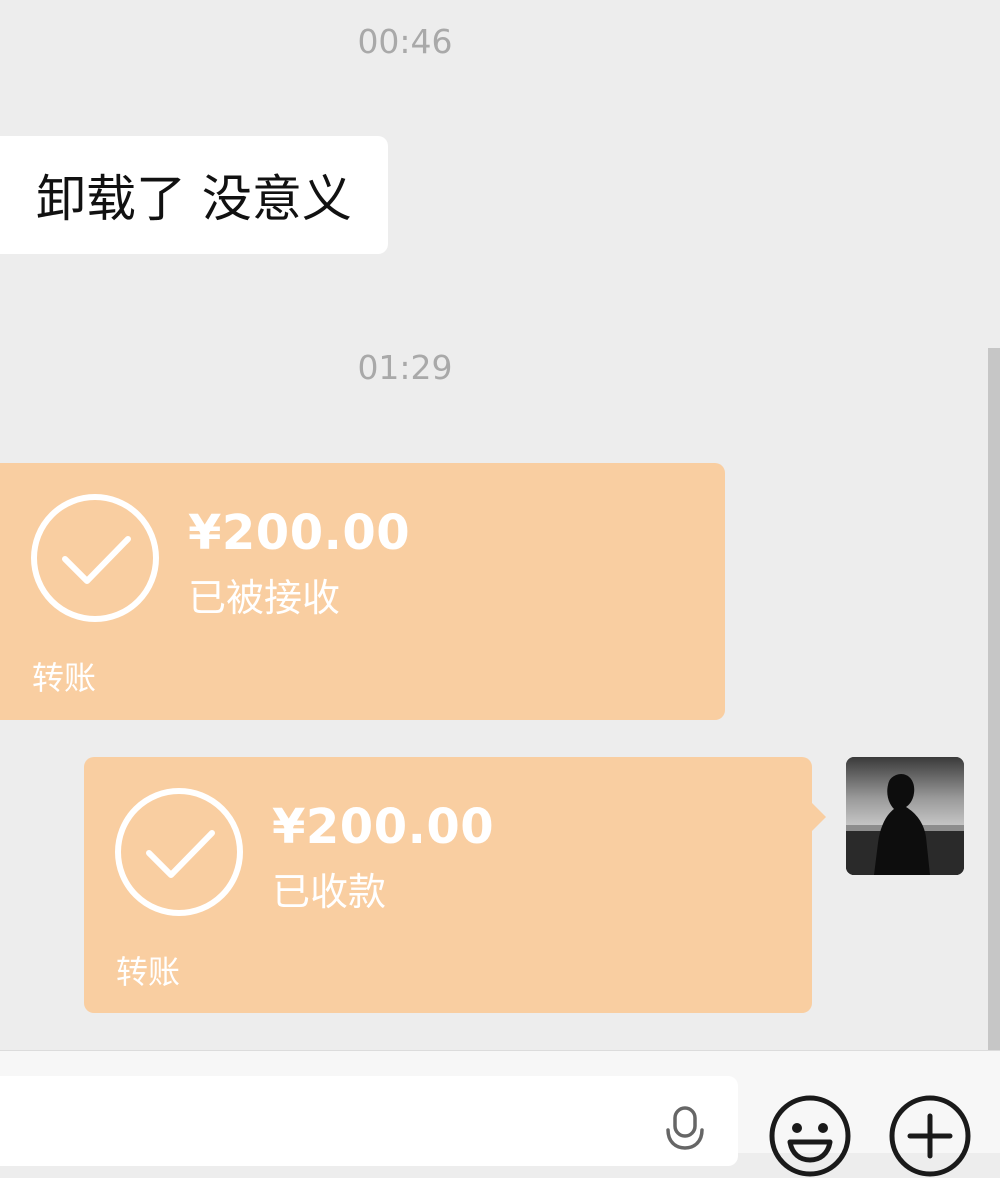 Image resolution: width=1000 pixels, height=1178 pixels. Describe the element at coordinates (810, 1136) in the screenshot. I see `emoji-icon` at that location.